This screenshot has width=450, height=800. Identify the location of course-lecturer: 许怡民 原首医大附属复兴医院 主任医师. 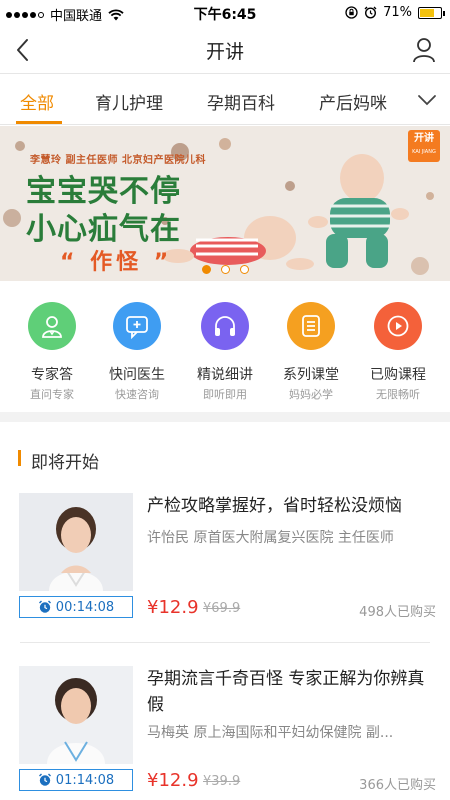
(270, 538).